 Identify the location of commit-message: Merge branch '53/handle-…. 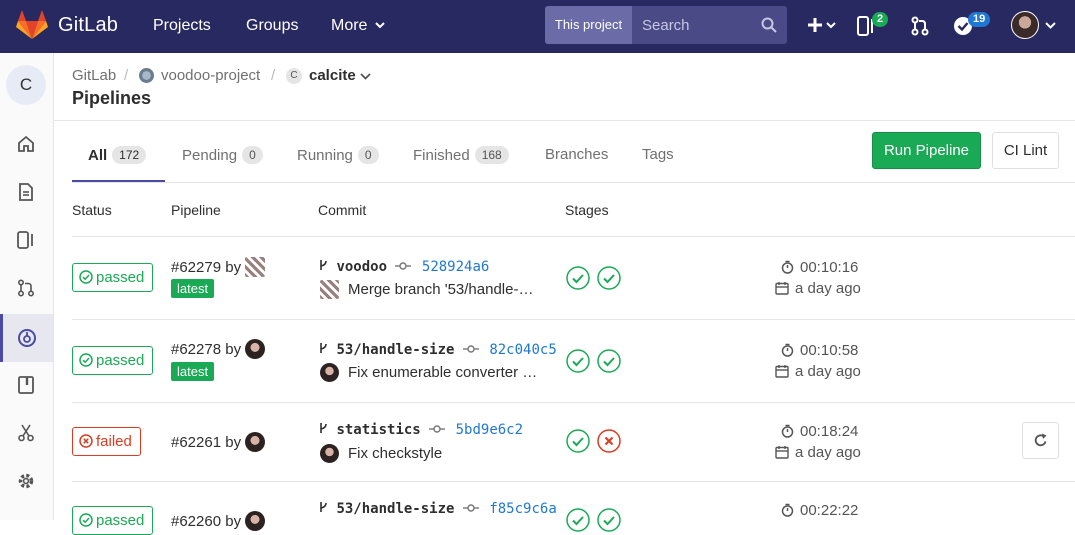
(425, 289).